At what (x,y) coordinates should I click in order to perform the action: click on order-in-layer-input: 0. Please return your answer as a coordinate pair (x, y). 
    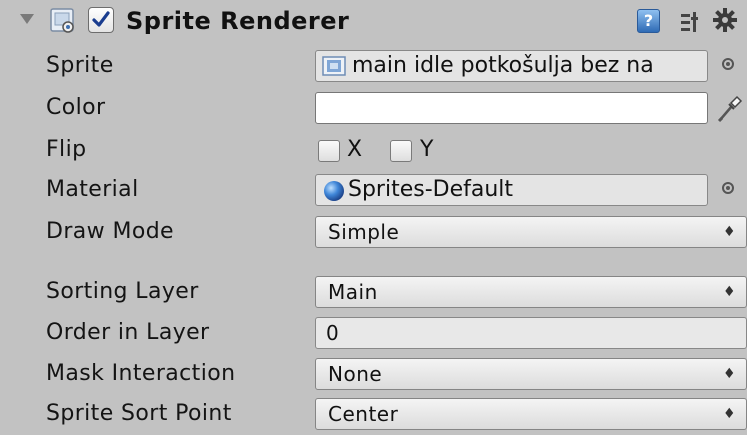
    Looking at the image, I should click on (531, 333).